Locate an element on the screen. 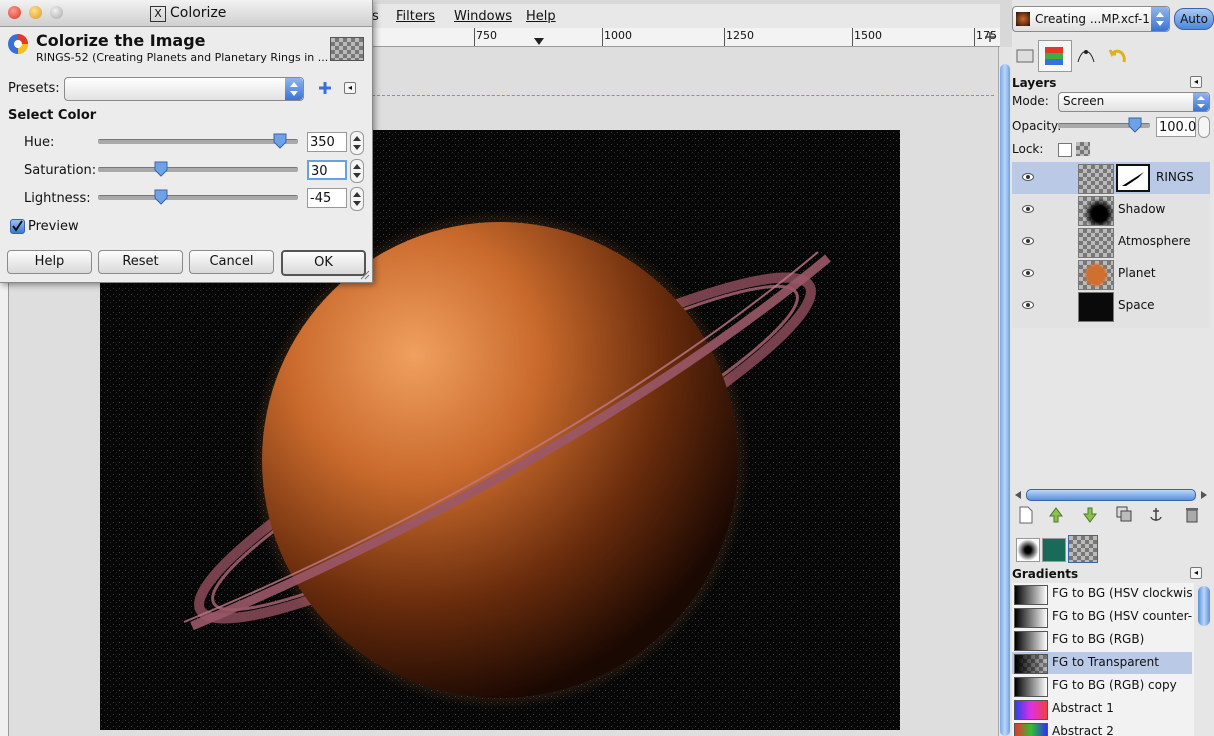 Image resolution: width=1214 pixels, height=736 pixels. hue-slider is located at coordinates (198, 141).